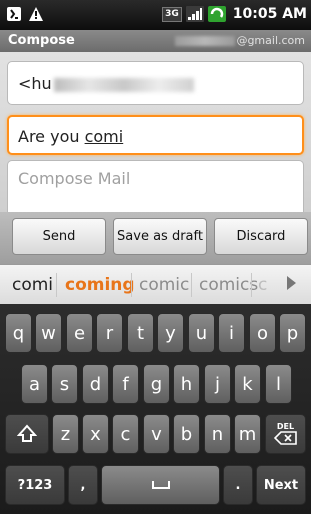  Describe the element at coordinates (155, 135) in the screenshot. I see `subject-field: Are you comi` at that location.